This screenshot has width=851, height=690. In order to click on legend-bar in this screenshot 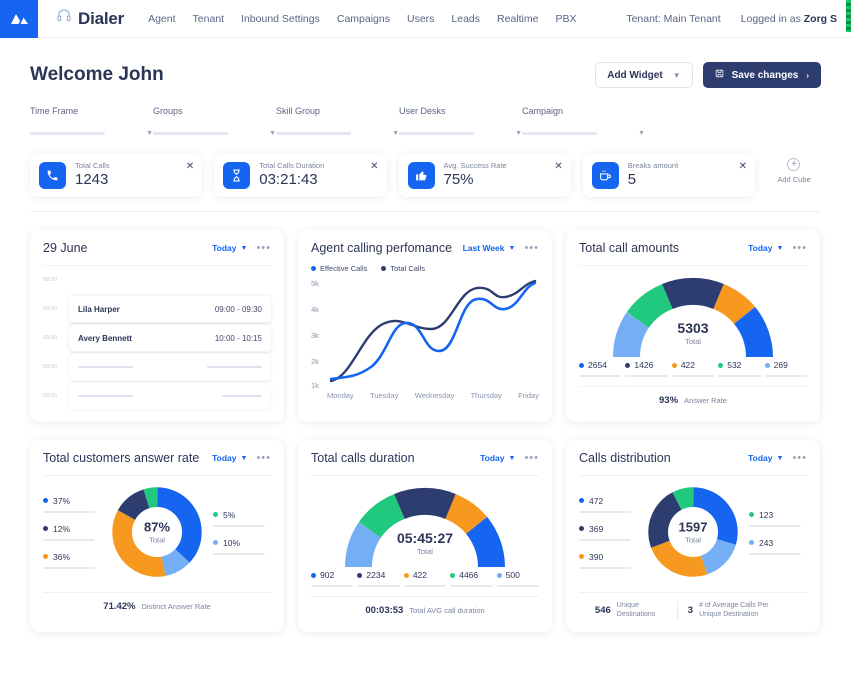, I will do `click(239, 553)`.